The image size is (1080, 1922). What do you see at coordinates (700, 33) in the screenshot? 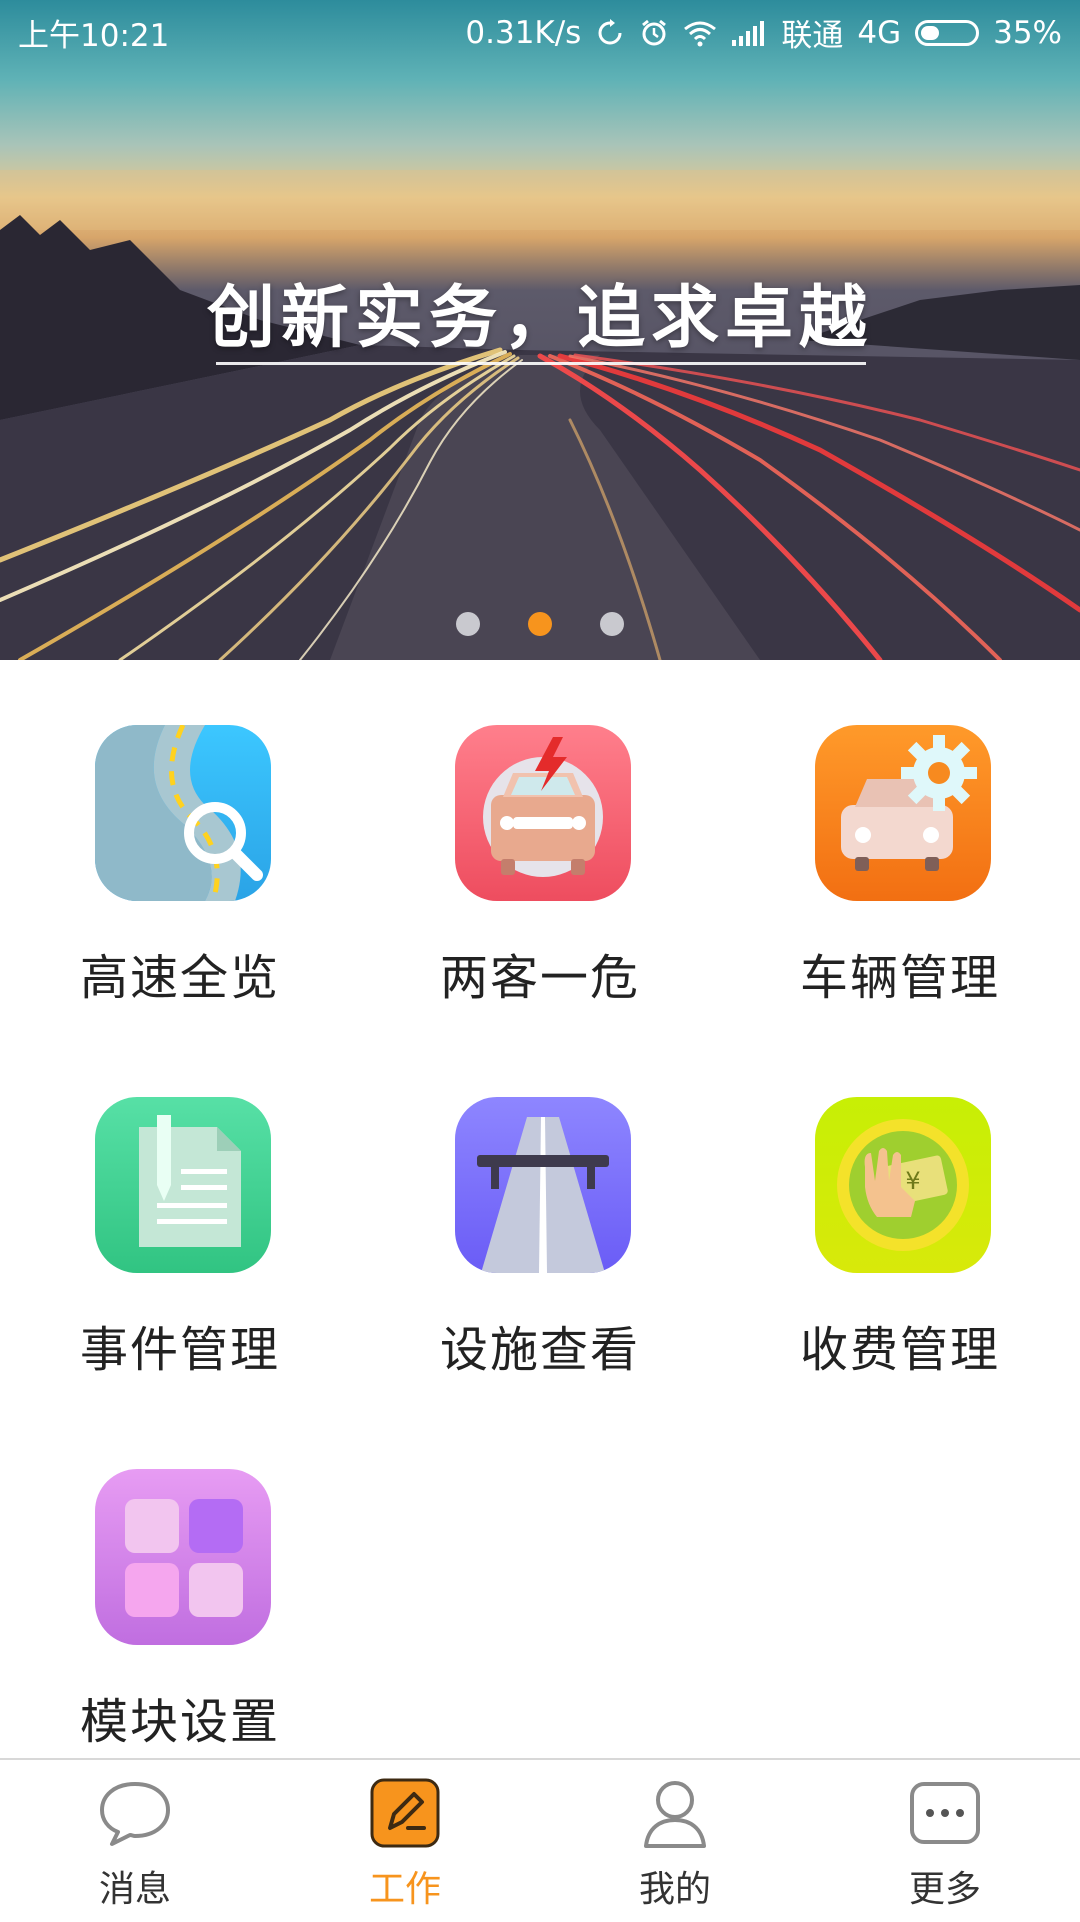
I see `wifi-icon` at bounding box center [700, 33].